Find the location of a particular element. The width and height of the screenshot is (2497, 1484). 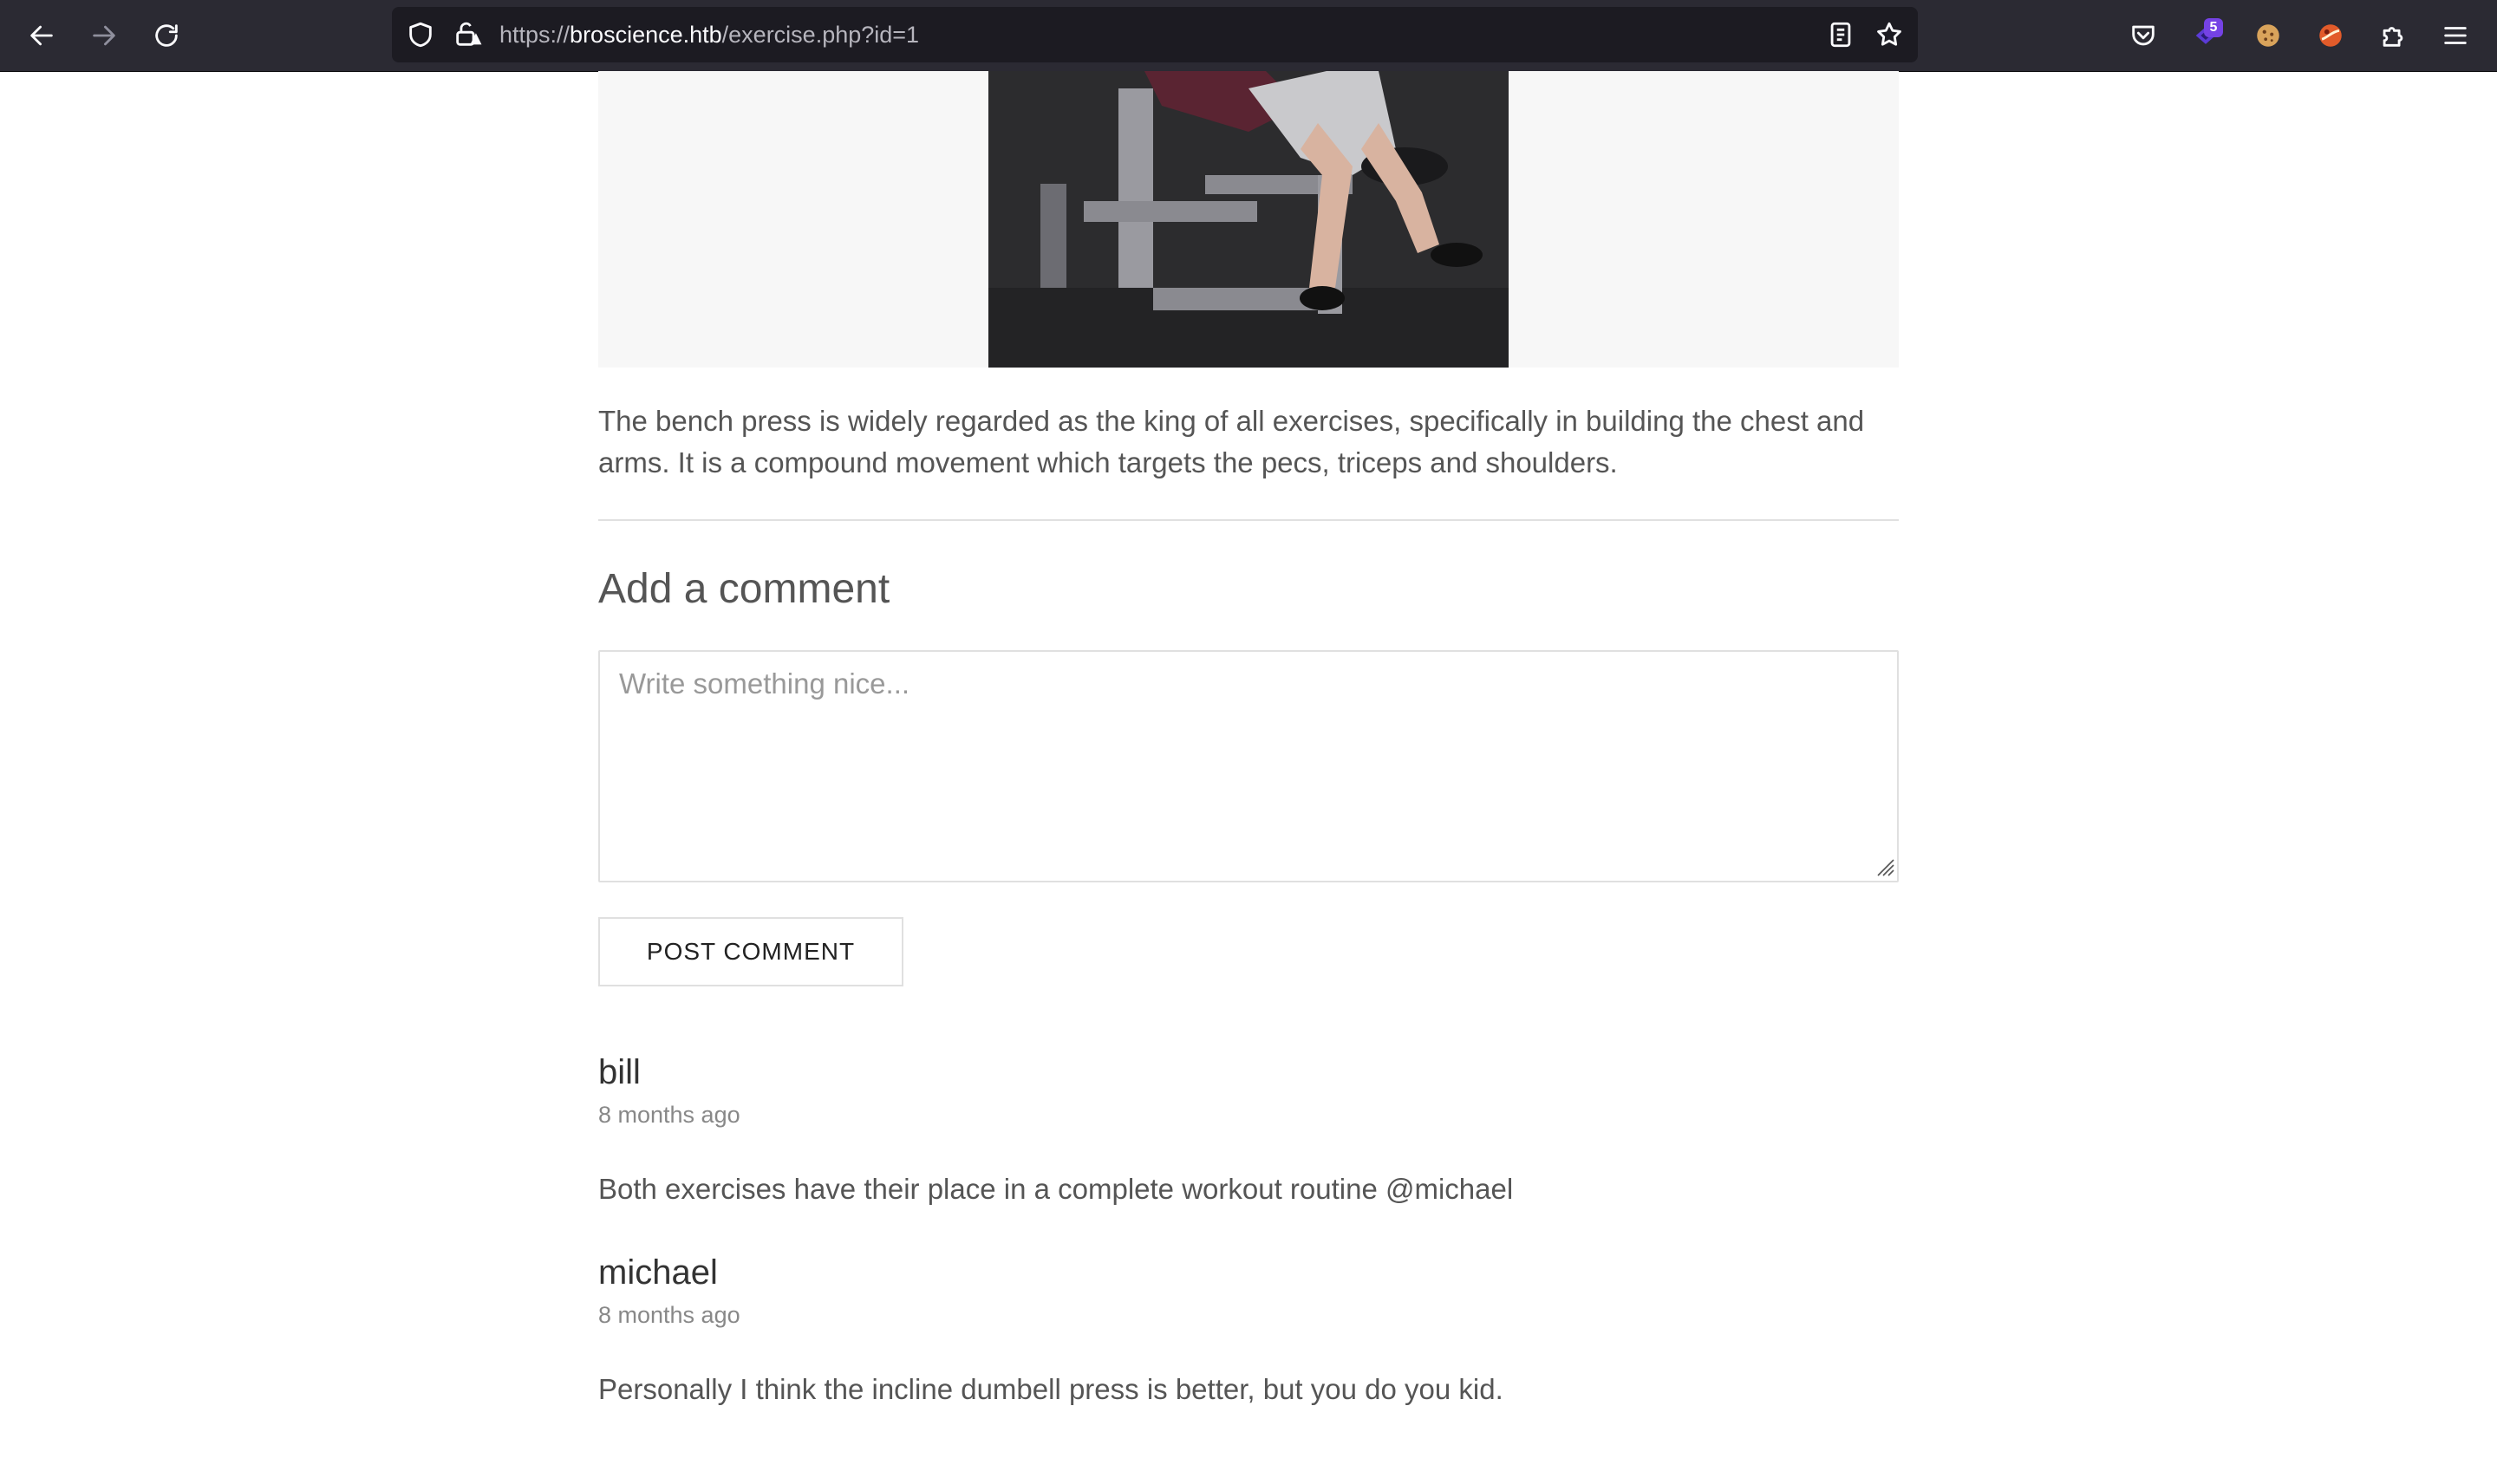

bench-press-photo is located at coordinates (1248, 219).